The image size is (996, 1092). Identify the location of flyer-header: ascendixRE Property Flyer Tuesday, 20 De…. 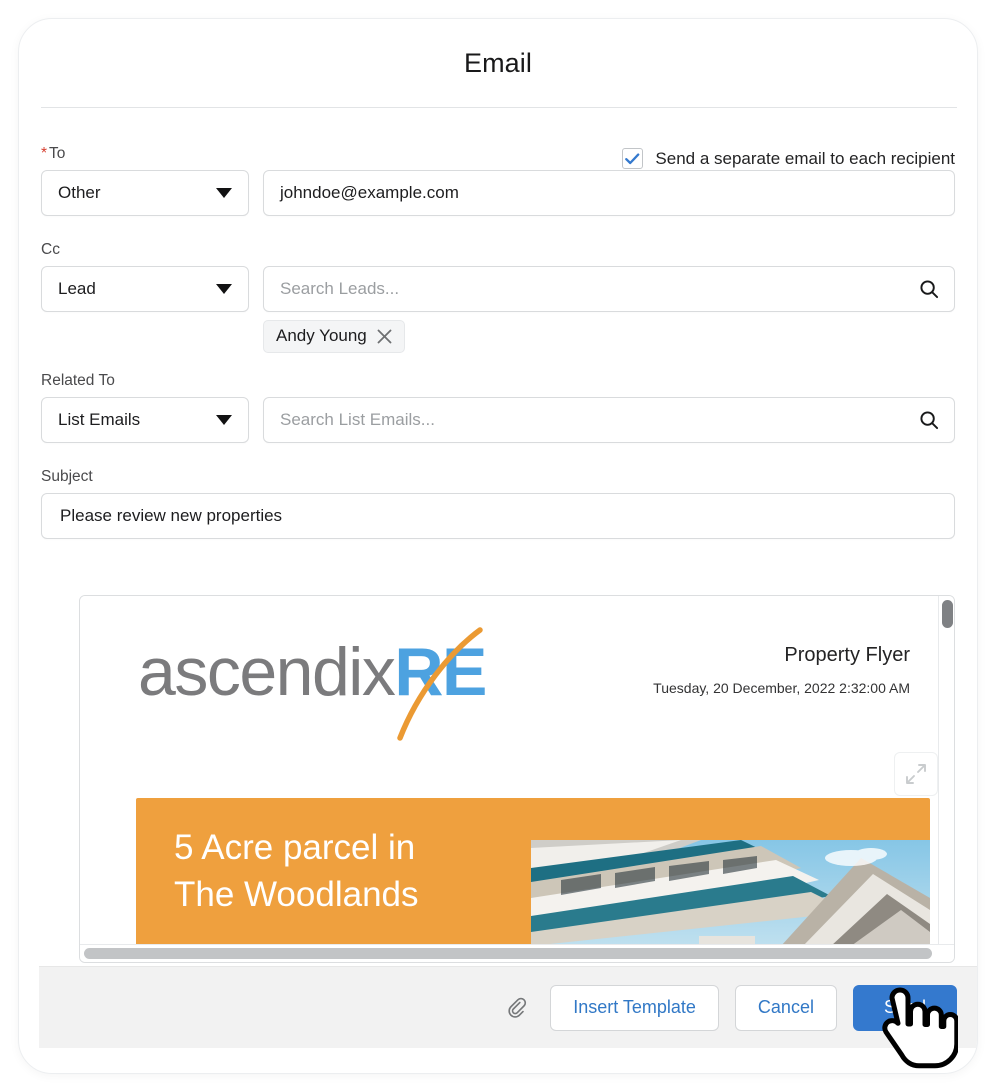
(510, 681).